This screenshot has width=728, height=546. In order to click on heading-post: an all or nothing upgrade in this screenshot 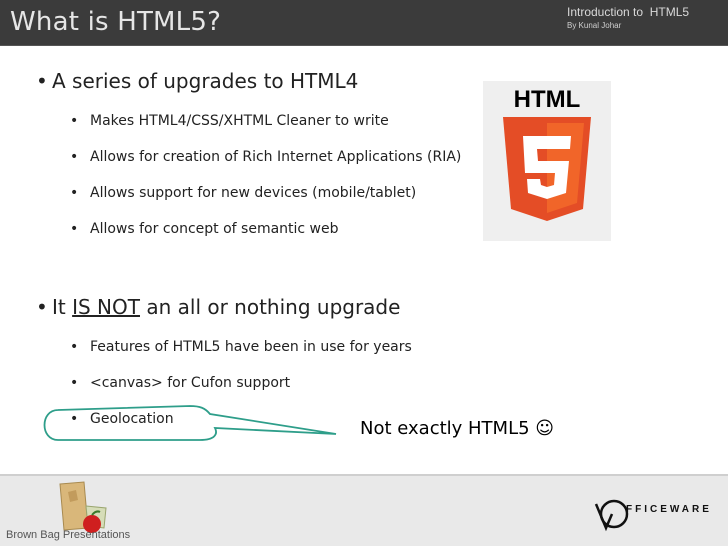, I will do `click(270, 307)`.